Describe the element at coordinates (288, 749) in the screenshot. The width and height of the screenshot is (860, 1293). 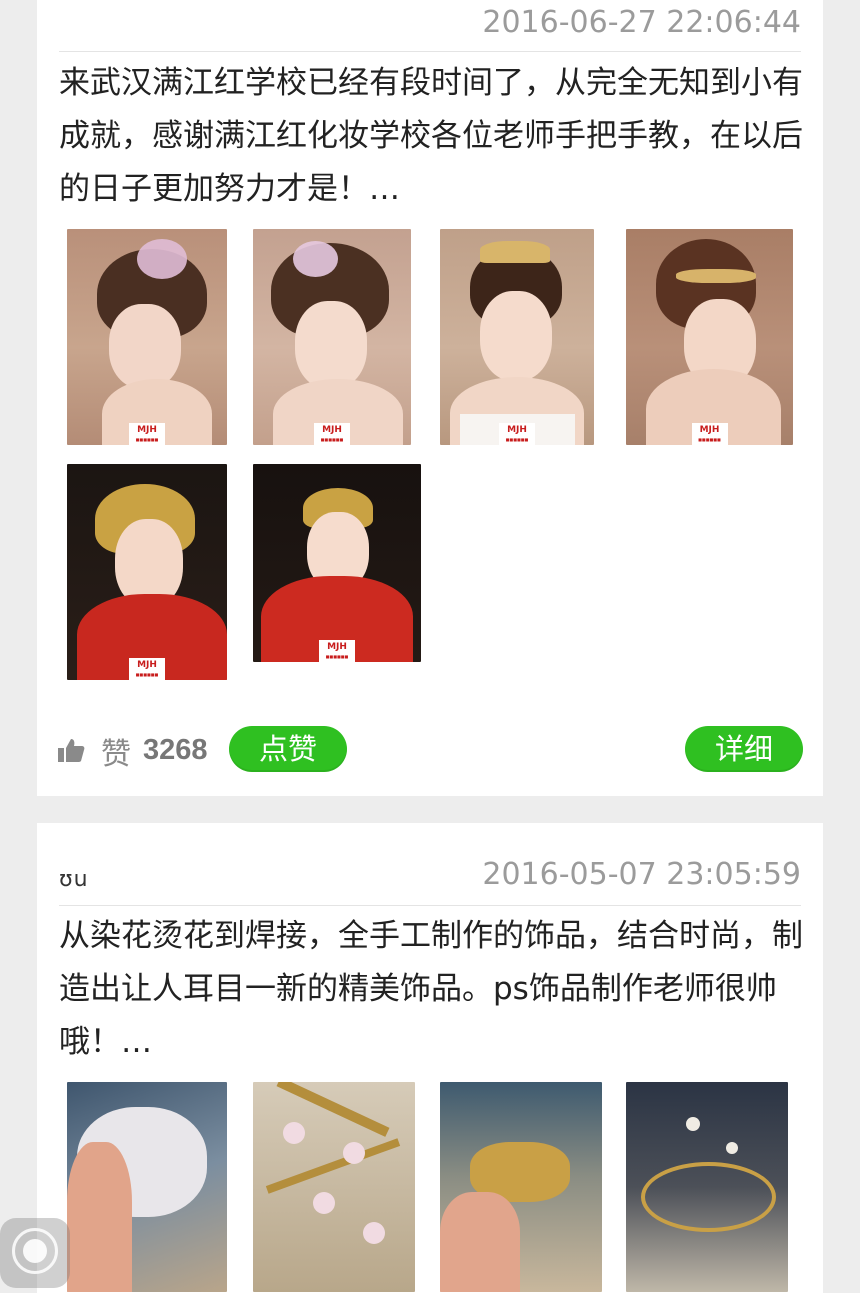
I see `like-button: 点赞` at that location.